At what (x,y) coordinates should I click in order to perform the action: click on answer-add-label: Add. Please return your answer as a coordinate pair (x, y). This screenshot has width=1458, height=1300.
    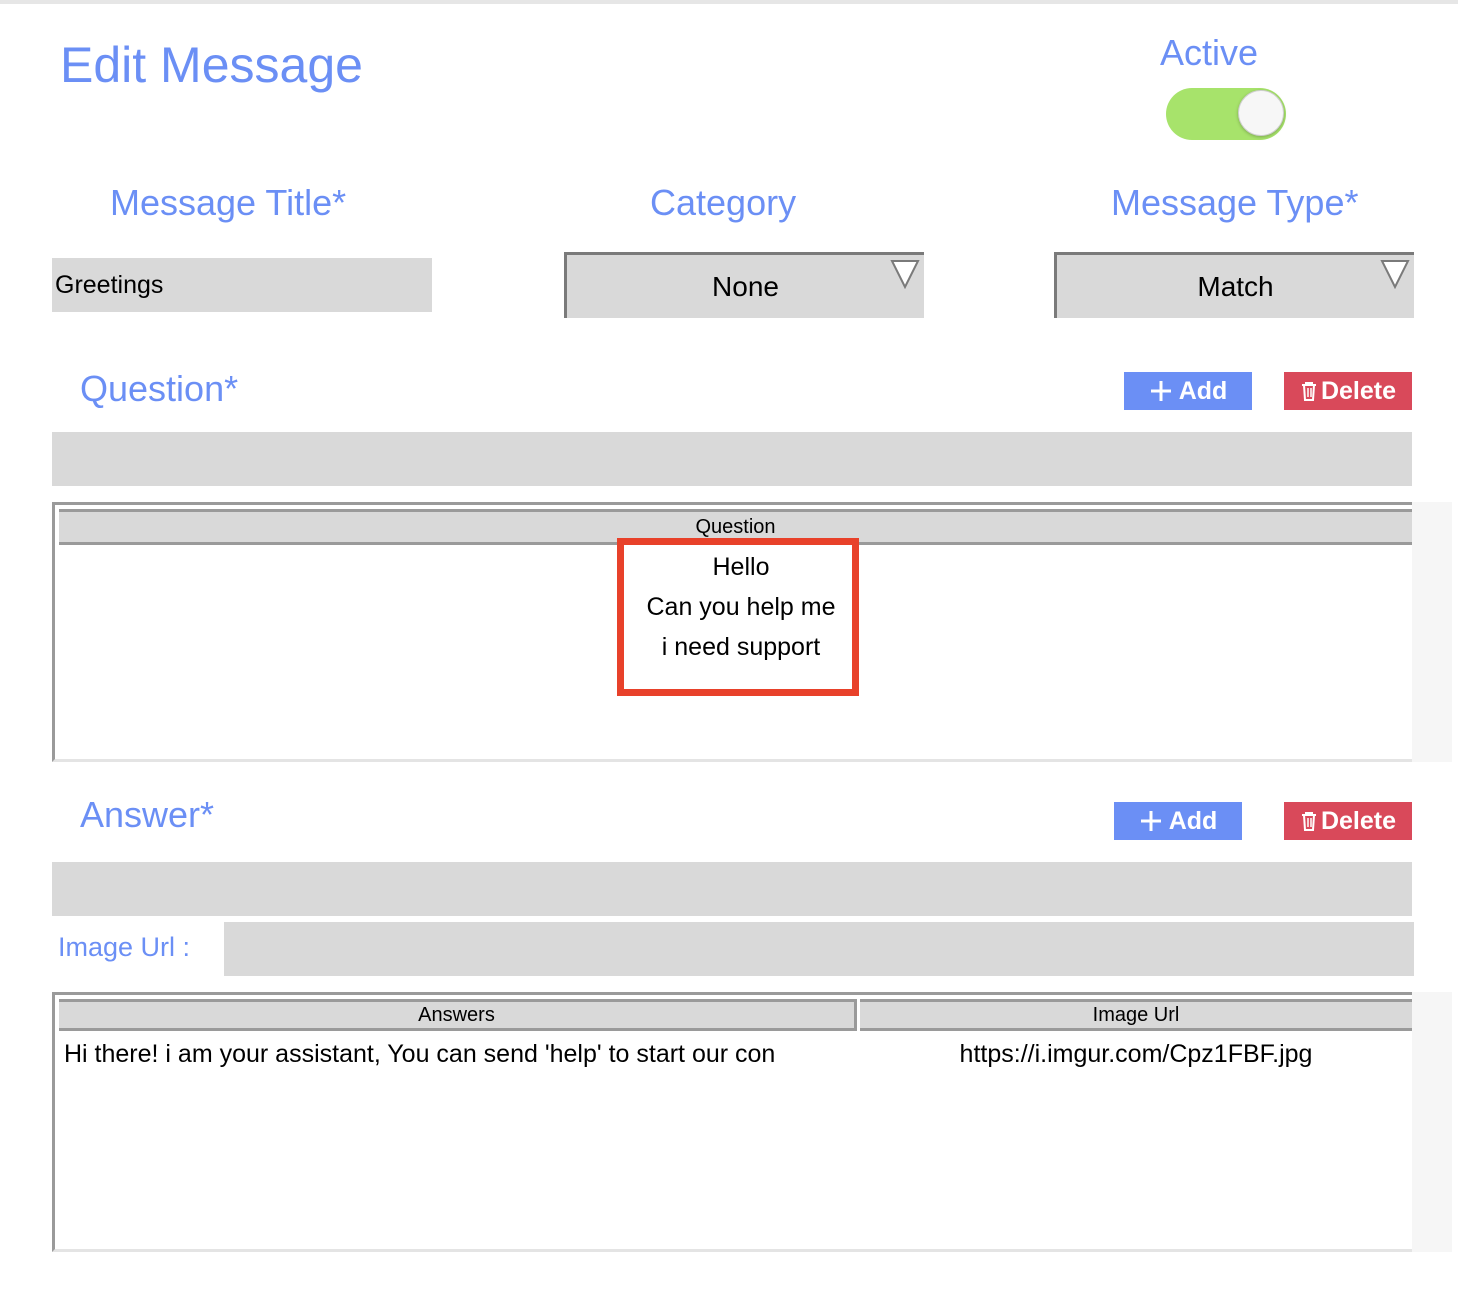
    Looking at the image, I should click on (1193, 820).